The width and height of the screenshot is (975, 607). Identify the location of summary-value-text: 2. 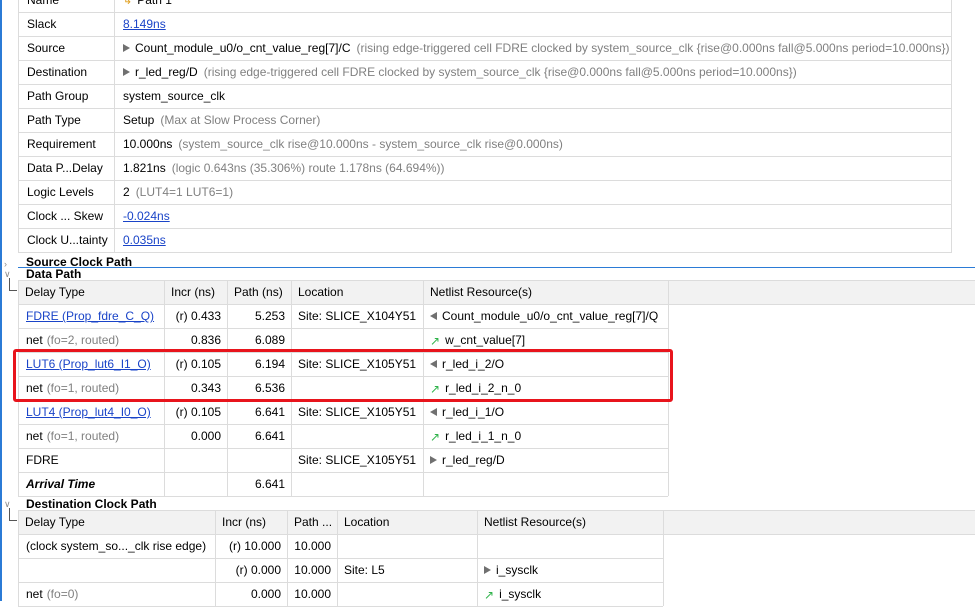
(126, 192).